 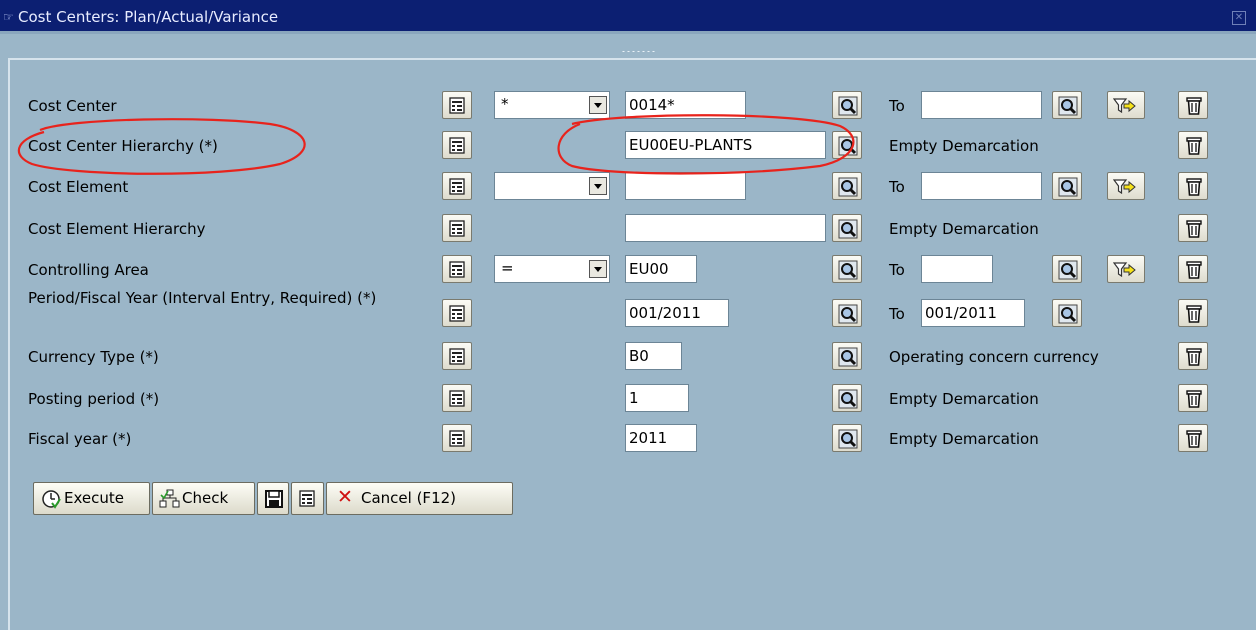 I want to click on row-fiscal-year: Fiscal year (*) 2011 Empty Demarcation, so click(x=628, y=439).